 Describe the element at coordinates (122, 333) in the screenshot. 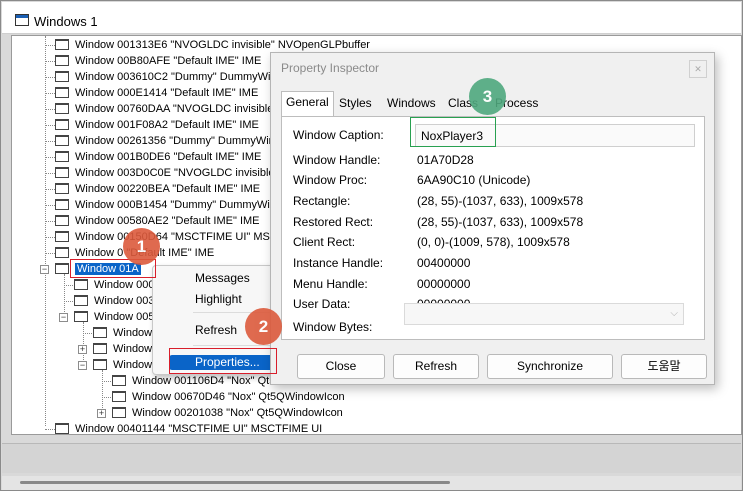

I see `tree-row: Window 0` at that location.